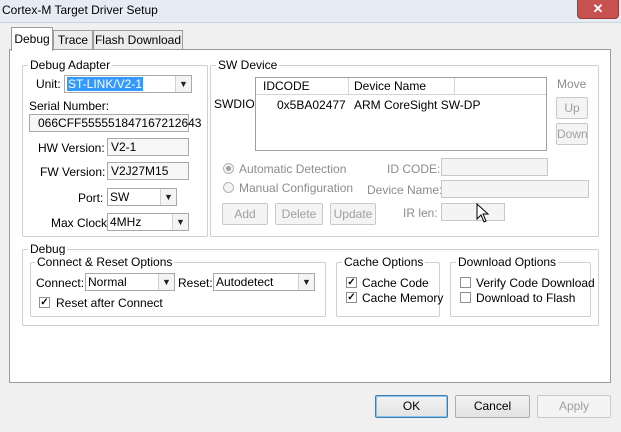  Describe the element at coordinates (572, 134) in the screenshot. I see `move-down-button: Down` at that location.